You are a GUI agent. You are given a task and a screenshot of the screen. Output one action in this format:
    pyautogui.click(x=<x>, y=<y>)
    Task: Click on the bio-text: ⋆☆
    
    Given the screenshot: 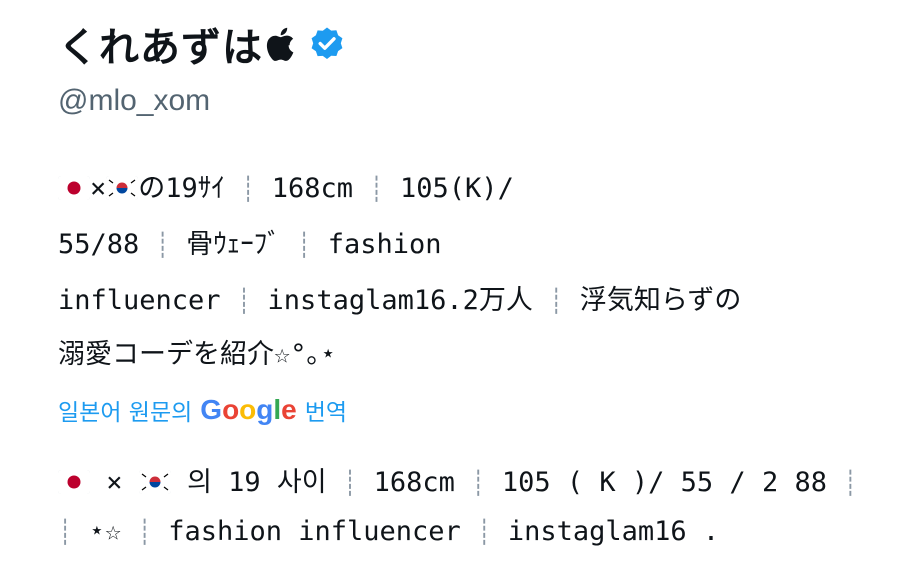 What is the action you would take?
    pyautogui.click(x=105, y=531)
    